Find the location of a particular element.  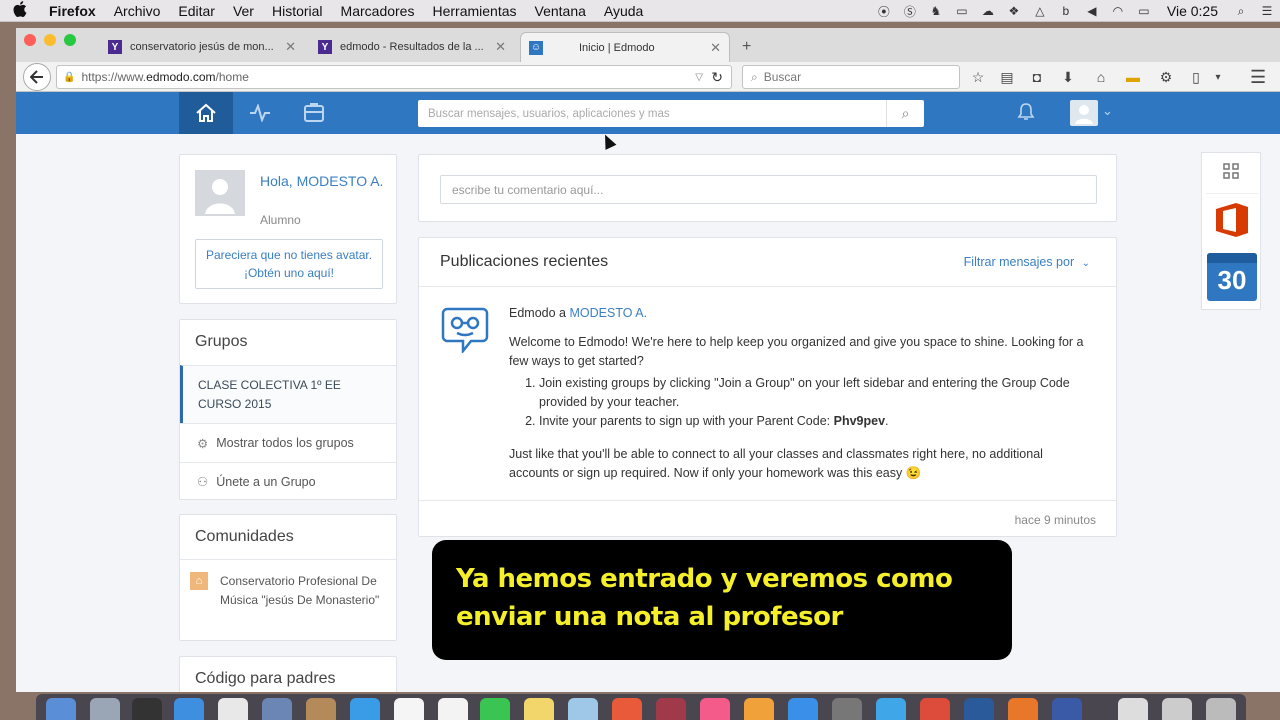

tab-conservatorio: Y conservatorio jesús de mon... ✕ is located at coordinates (202, 47).